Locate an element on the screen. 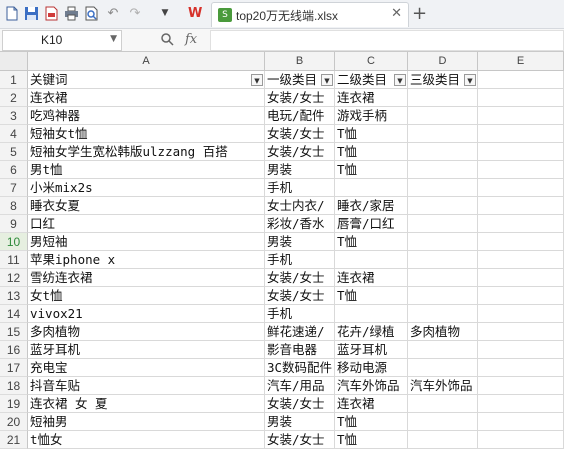 Image resolution: width=564 pixels, height=449 pixels. table-cell: 汽车/用品 is located at coordinates (300, 386).